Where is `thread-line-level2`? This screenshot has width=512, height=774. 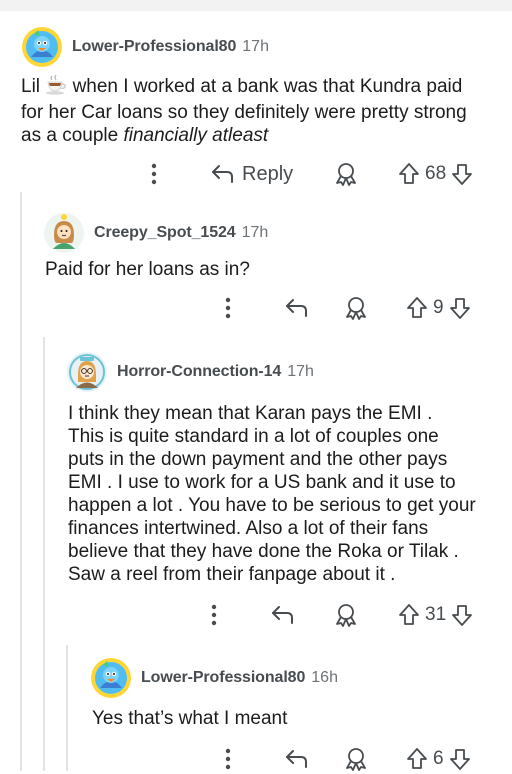 thread-line-level2 is located at coordinates (44, 554).